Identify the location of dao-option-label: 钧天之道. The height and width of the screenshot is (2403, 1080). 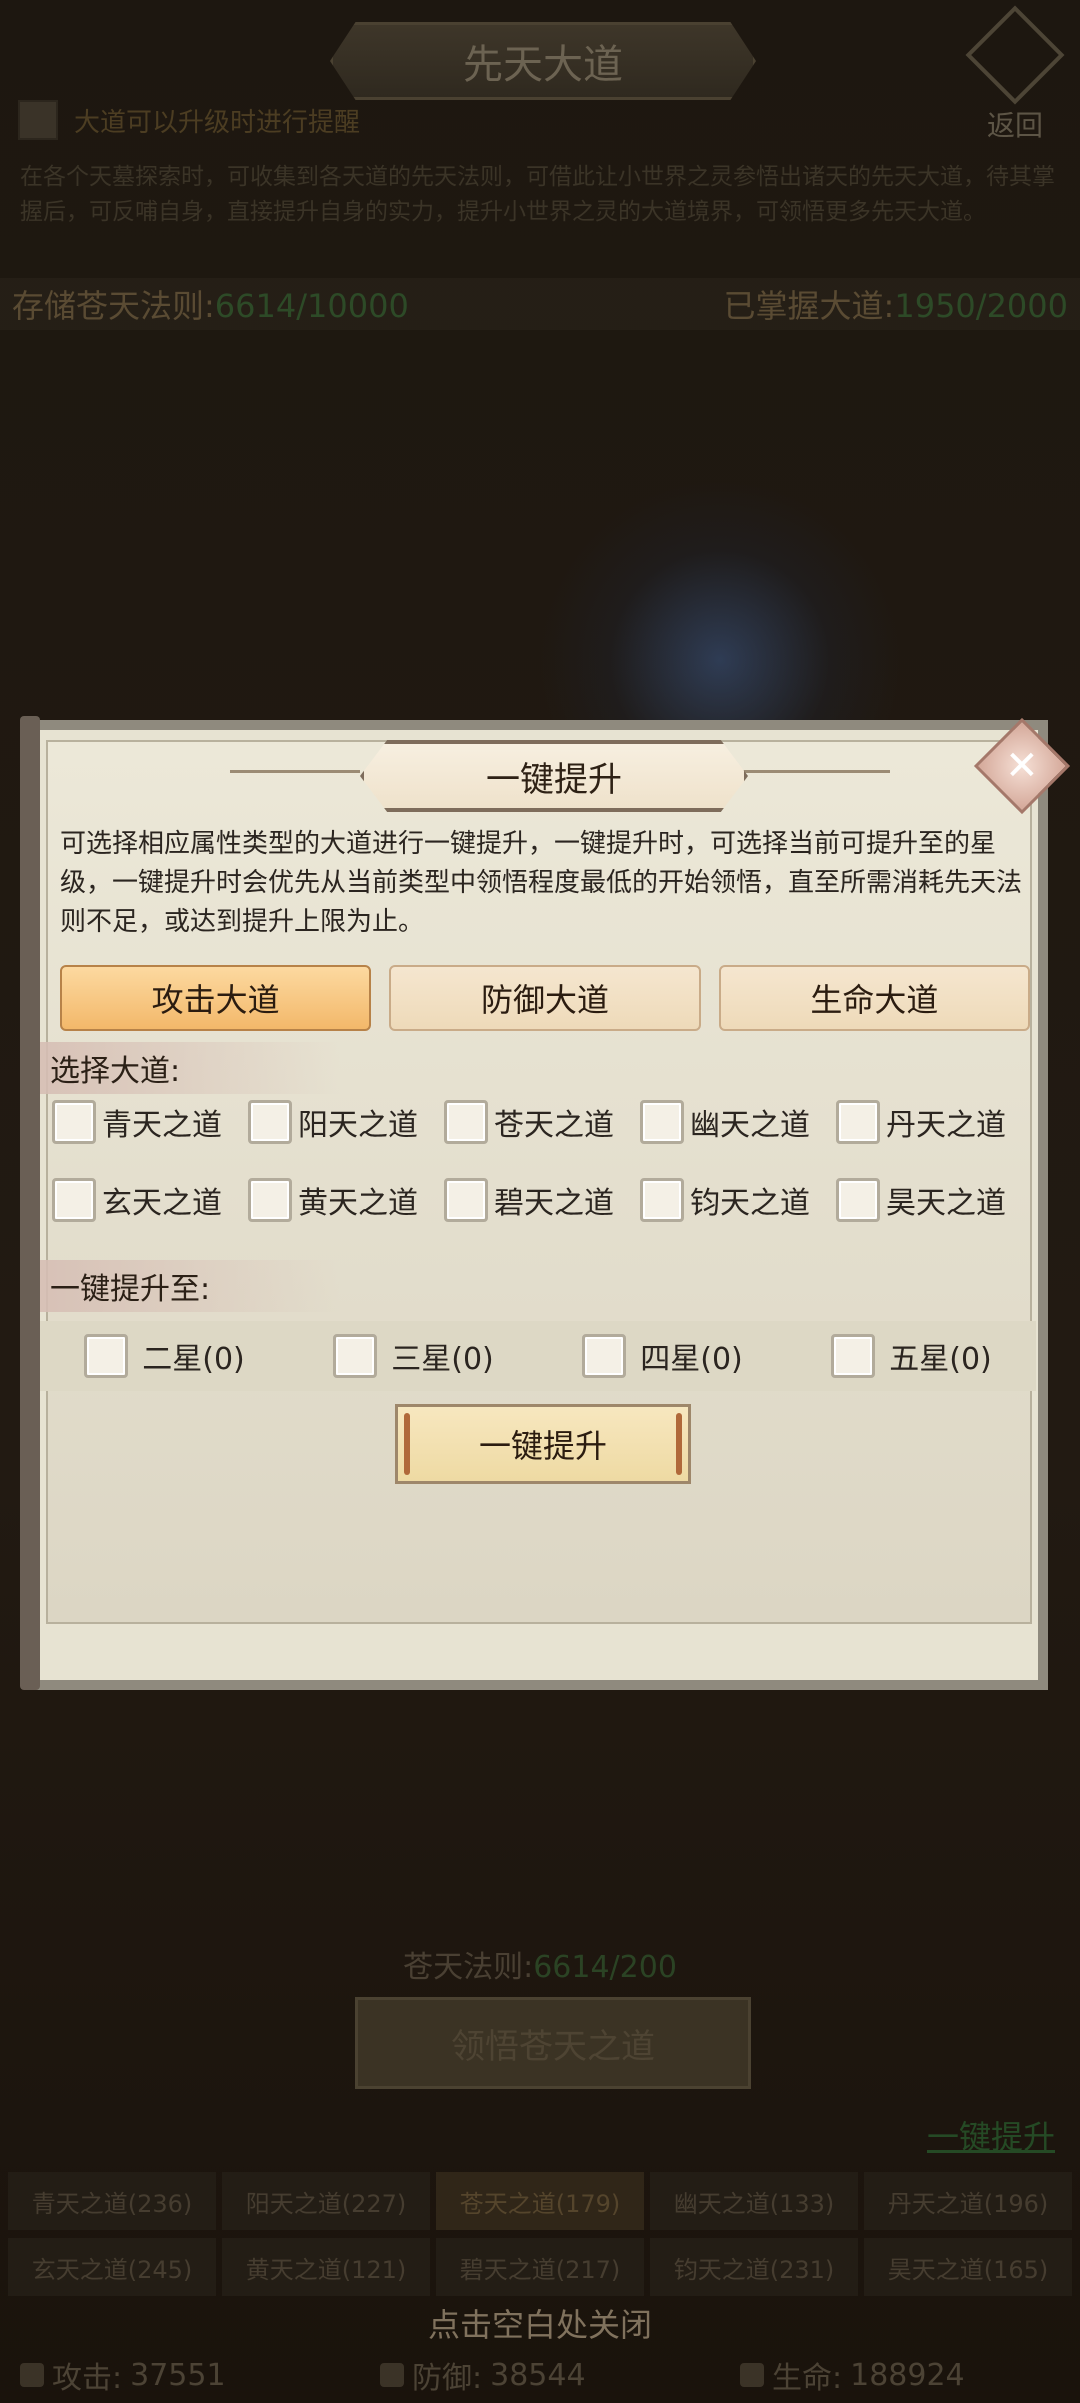
(750, 1203).